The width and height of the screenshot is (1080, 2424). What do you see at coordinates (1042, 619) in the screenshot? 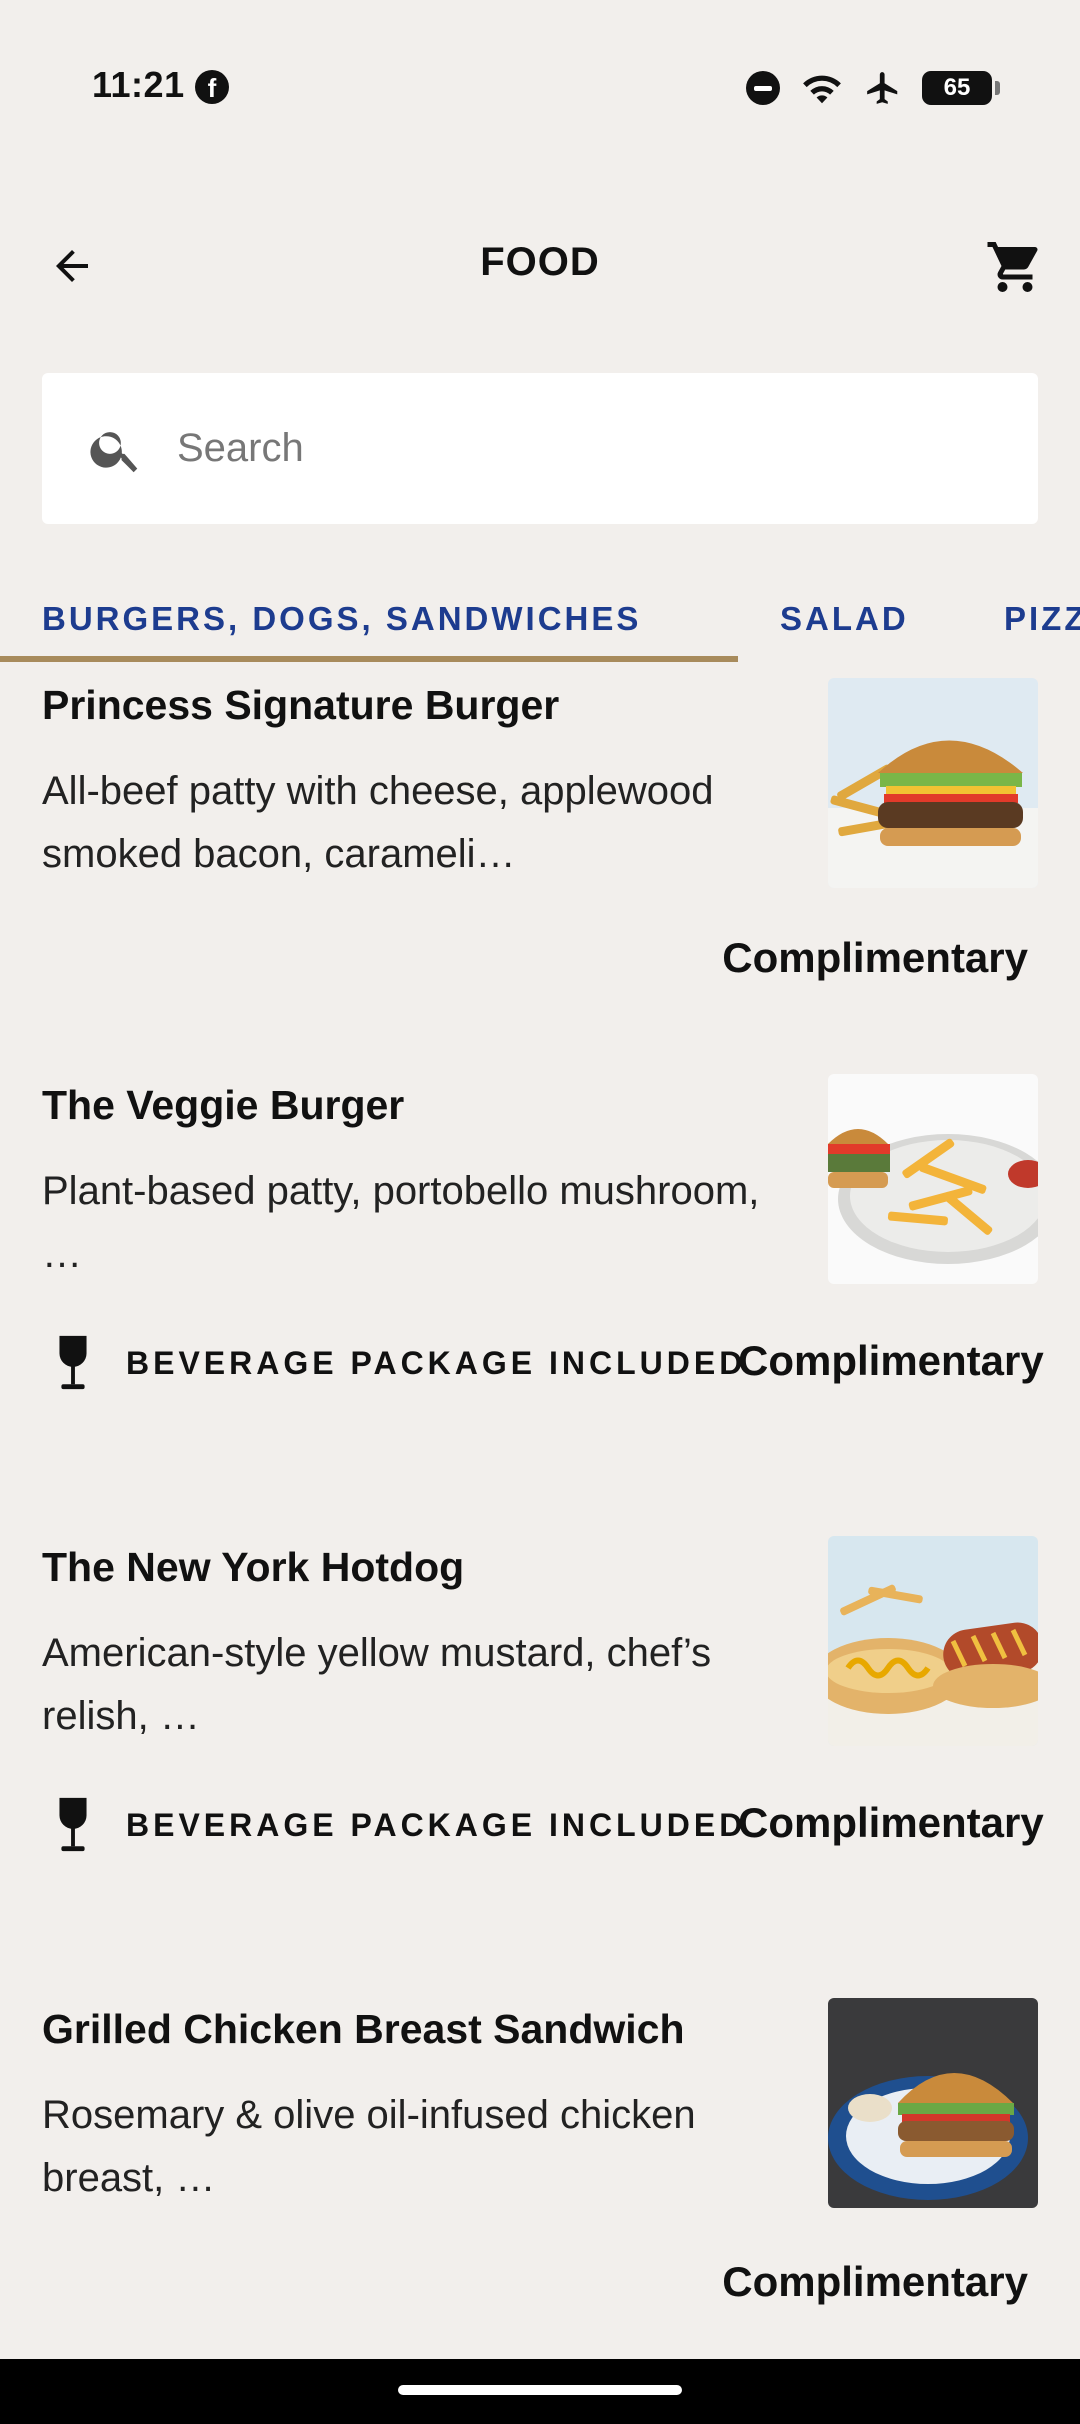
I see `tab-pizza: PIZZ` at bounding box center [1042, 619].